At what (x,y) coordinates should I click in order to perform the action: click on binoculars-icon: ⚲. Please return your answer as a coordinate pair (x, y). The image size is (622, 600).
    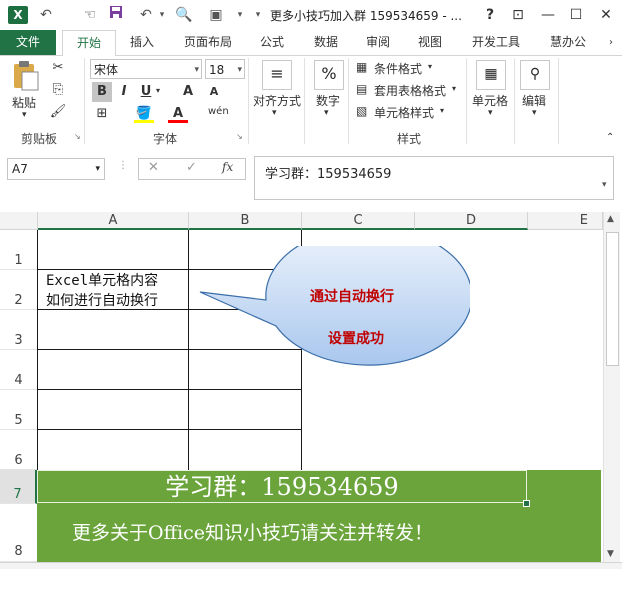
    Looking at the image, I should click on (535, 75).